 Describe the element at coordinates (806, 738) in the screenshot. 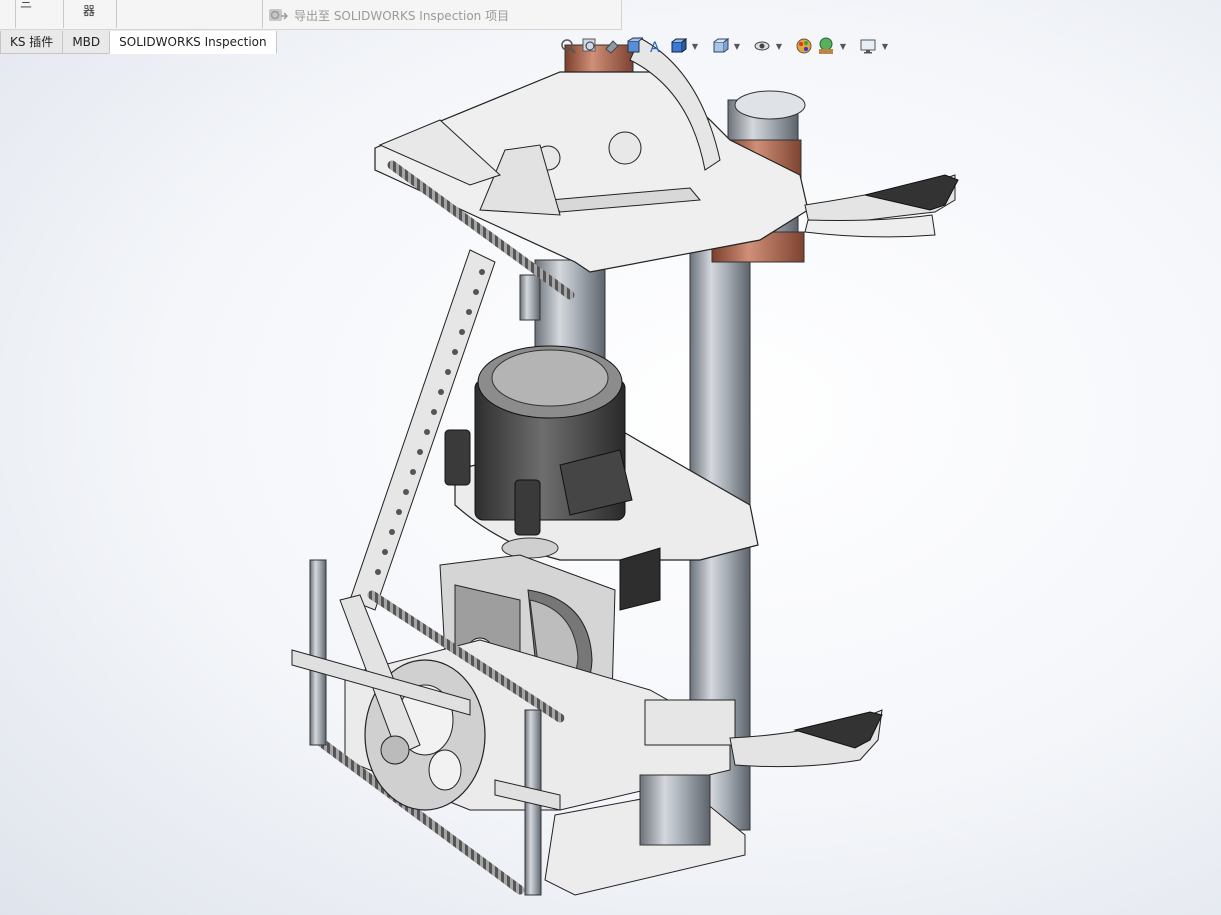

I see `lower-claw` at that location.